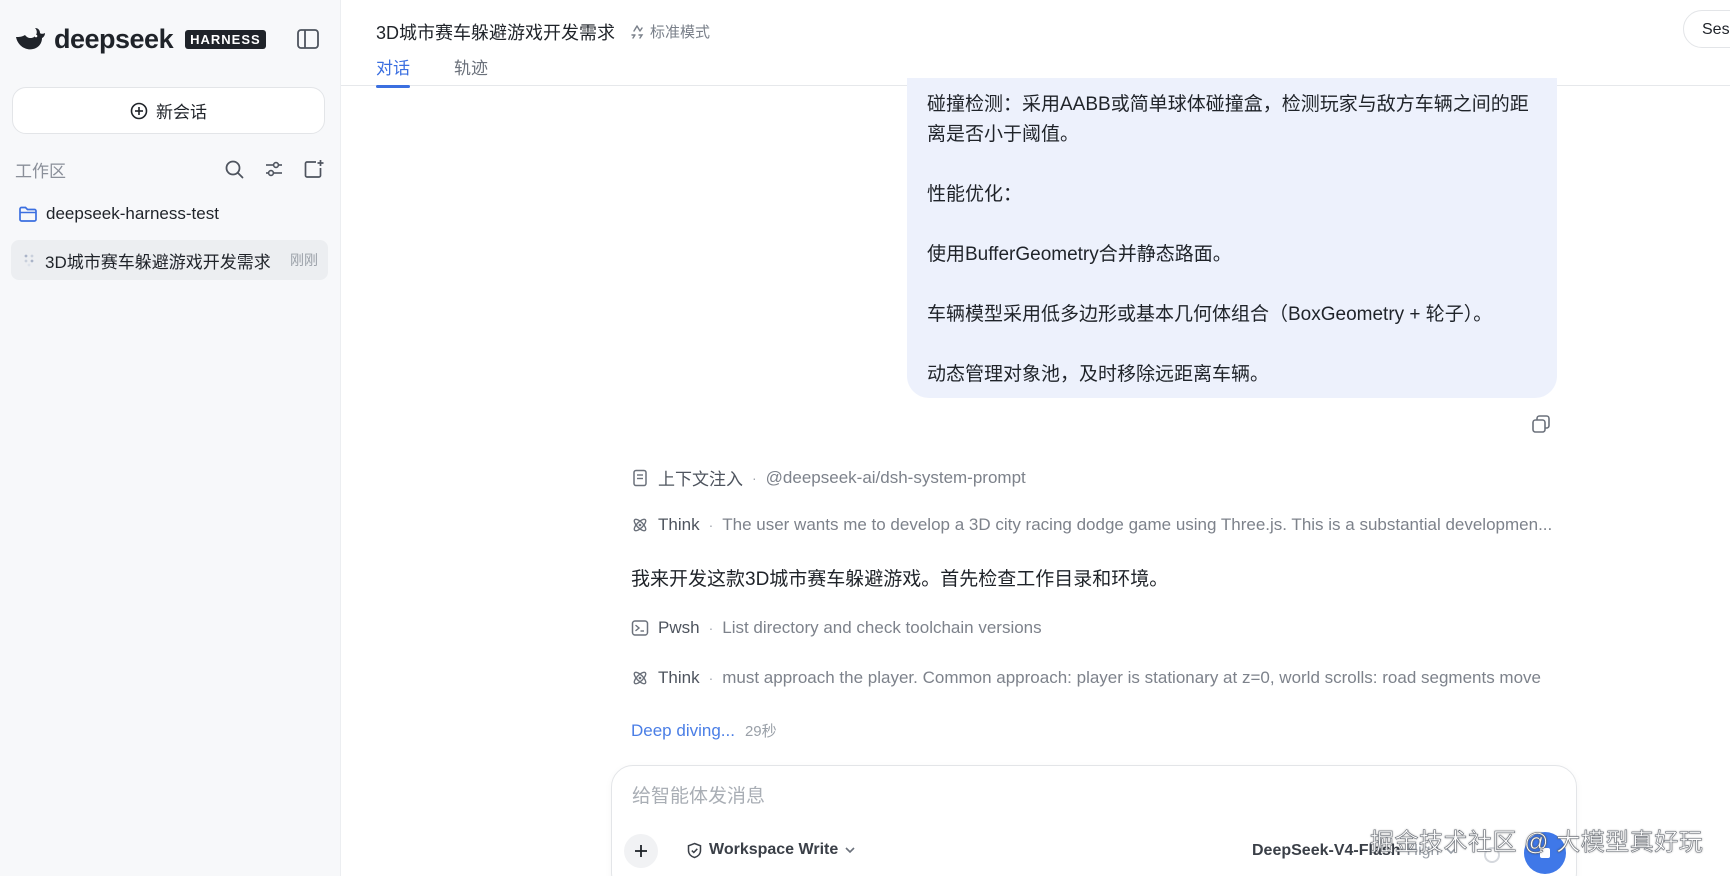  What do you see at coordinates (1032, 797) in the screenshot?
I see `message-input` at bounding box center [1032, 797].